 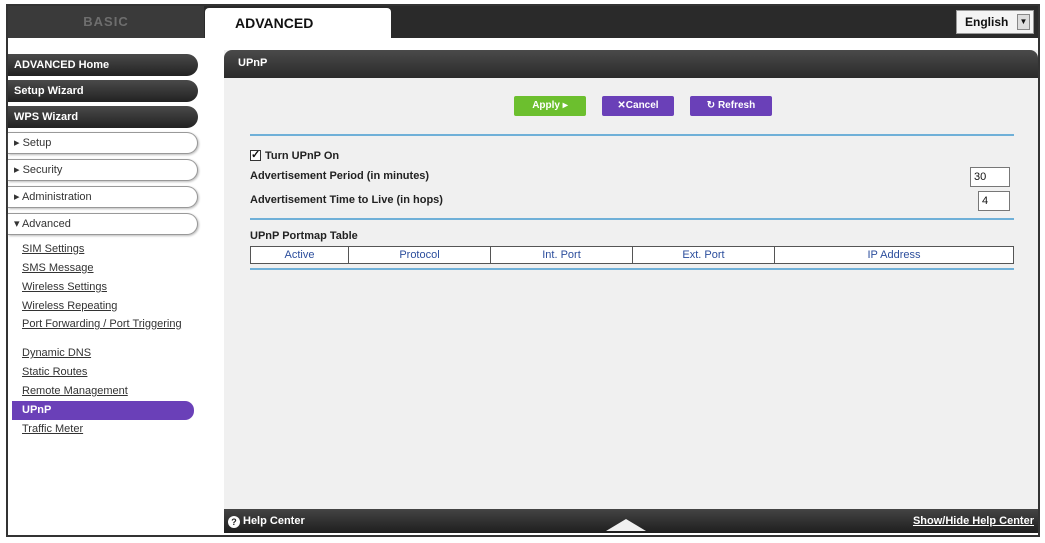 I want to click on submenu-remote-management: Remote Management, so click(x=103, y=391).